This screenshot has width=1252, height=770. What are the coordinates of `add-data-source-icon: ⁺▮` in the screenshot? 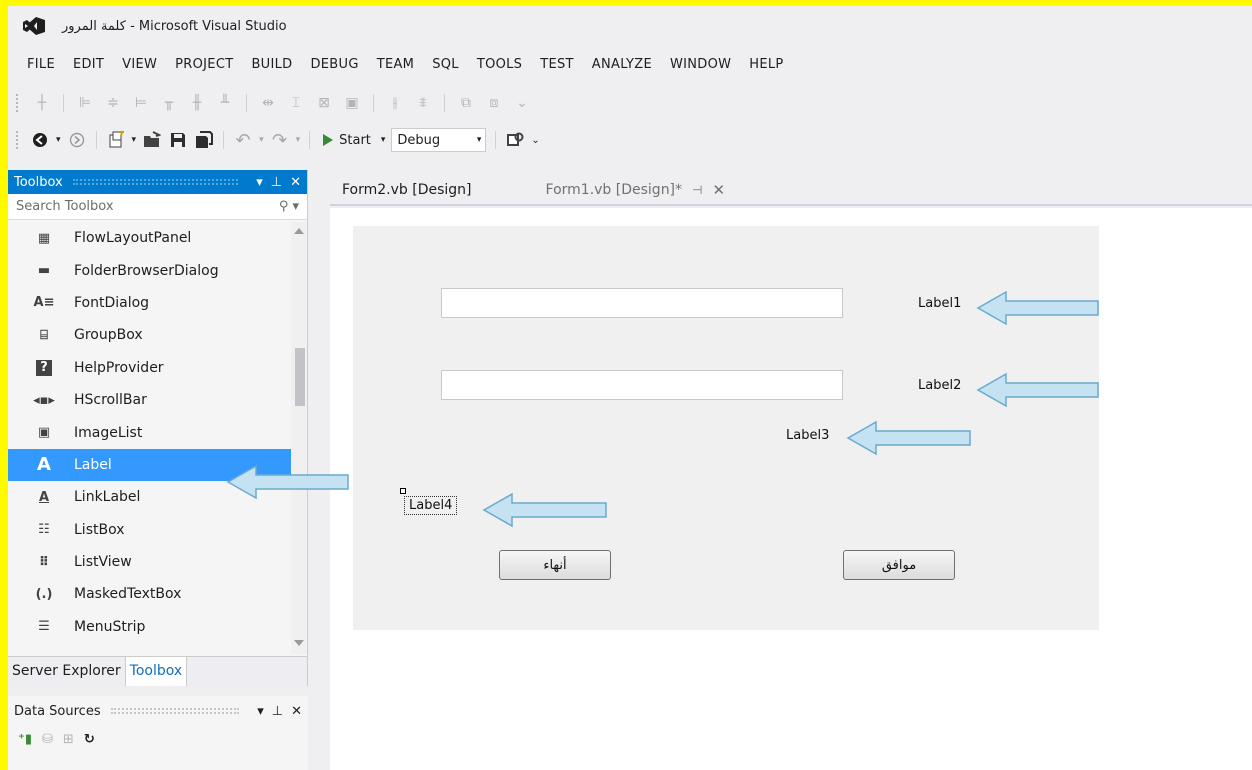 It's located at (25, 739).